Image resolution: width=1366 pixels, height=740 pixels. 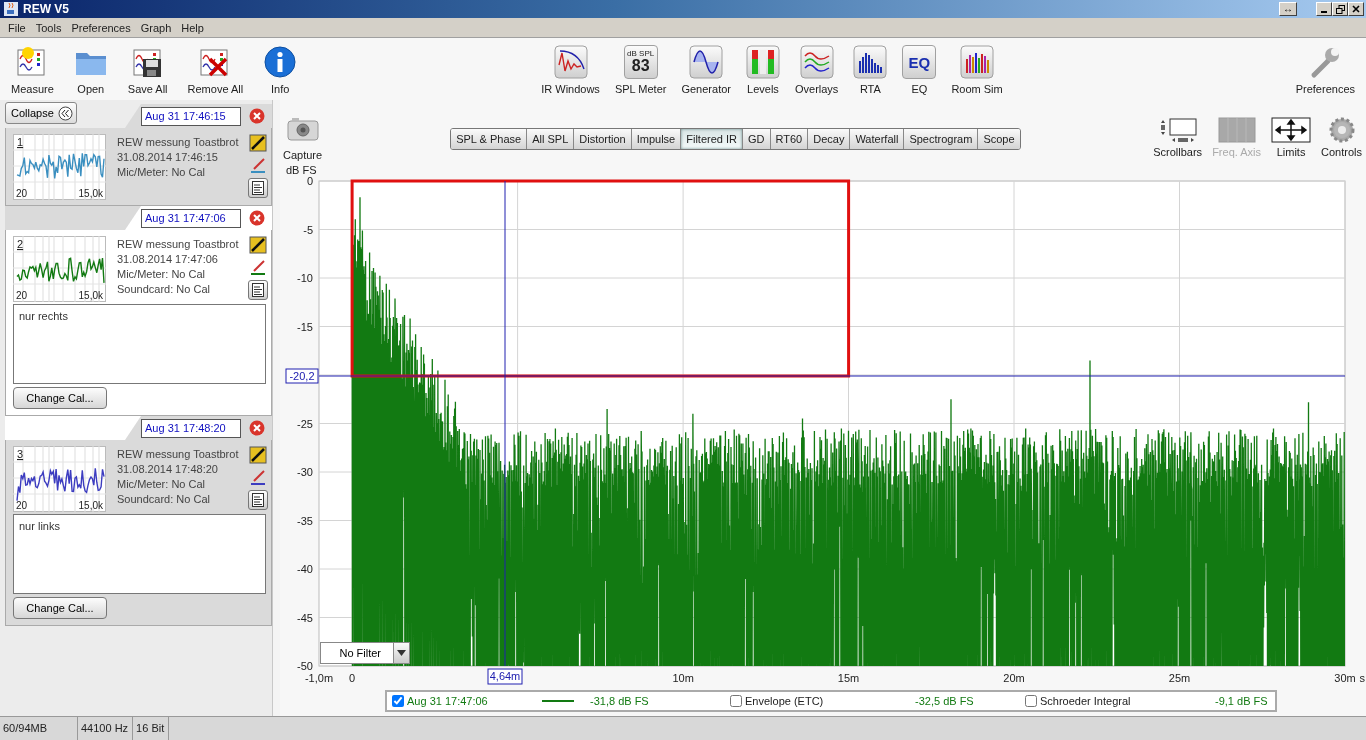 What do you see at coordinates (706, 70) in the screenshot?
I see `generator-button: Generator` at bounding box center [706, 70].